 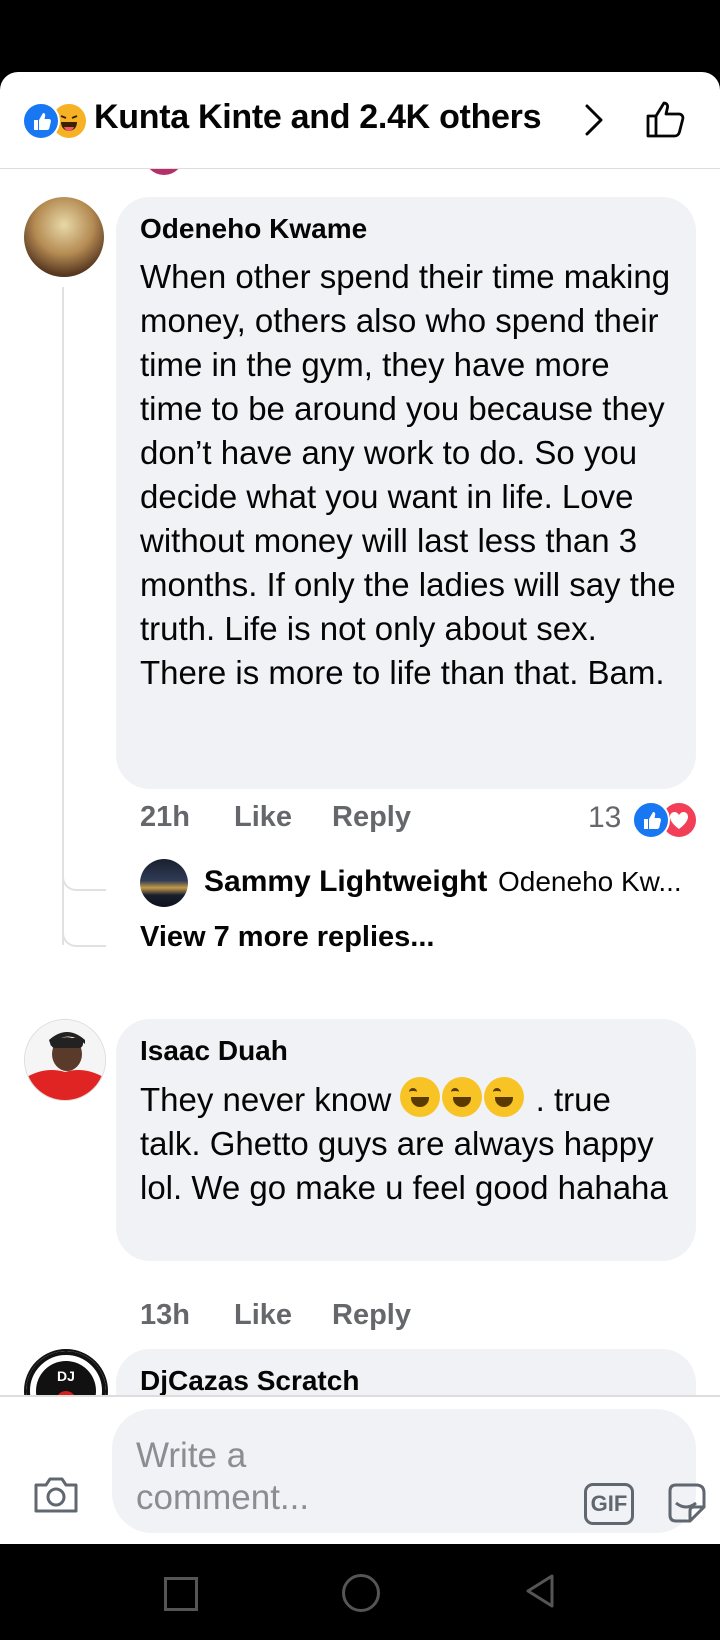 I want to click on comment-text-part: They never know, so click(x=266, y=1099).